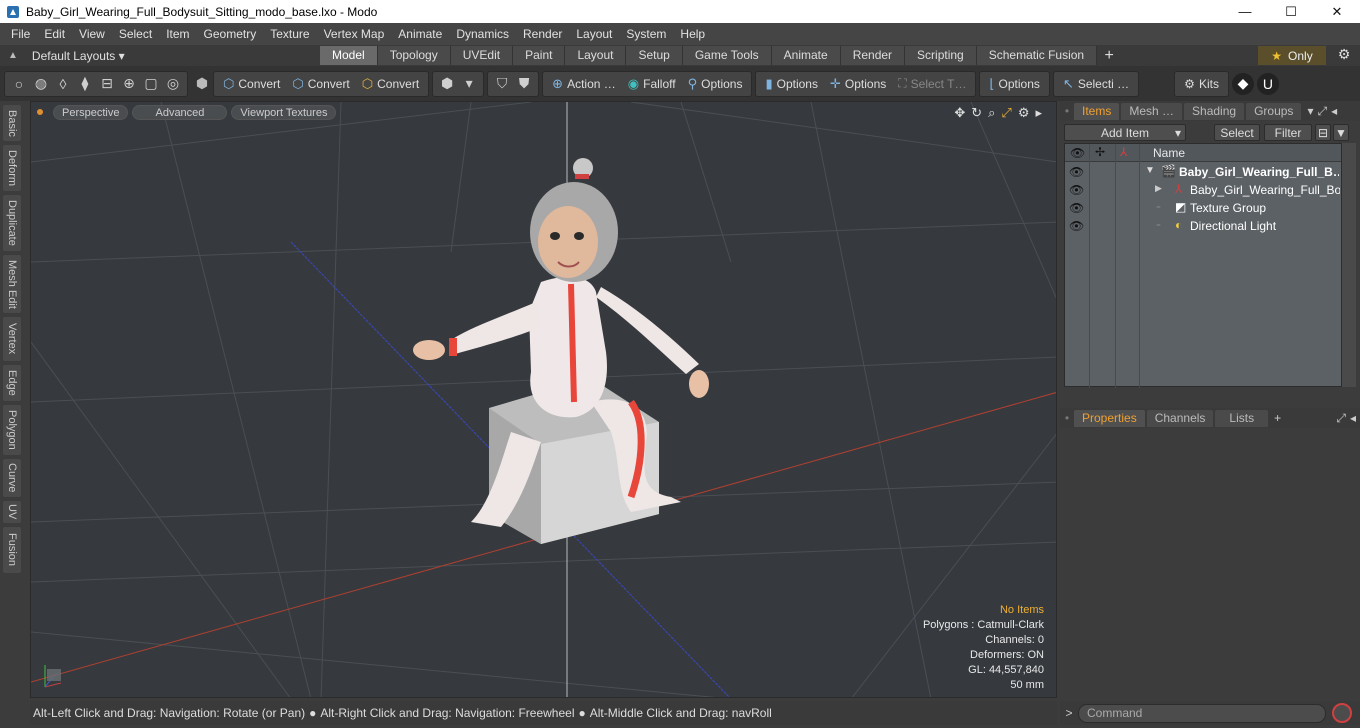 The image size is (1360, 728). I want to click on menu-help: Help, so click(692, 34).